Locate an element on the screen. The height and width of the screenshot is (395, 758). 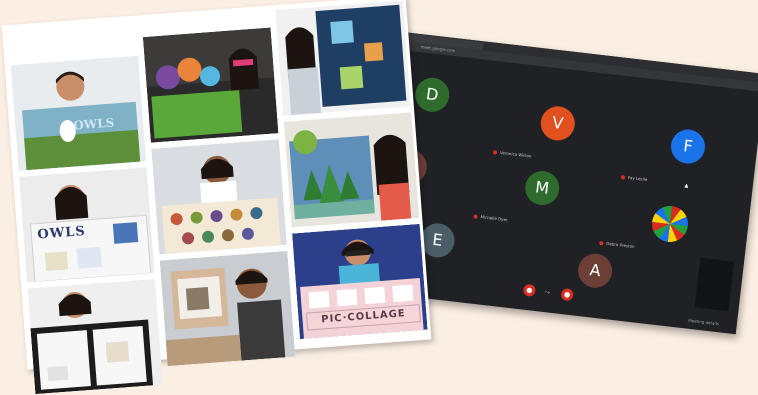
photo-boy-owl-report is located at coordinates (227, 308).